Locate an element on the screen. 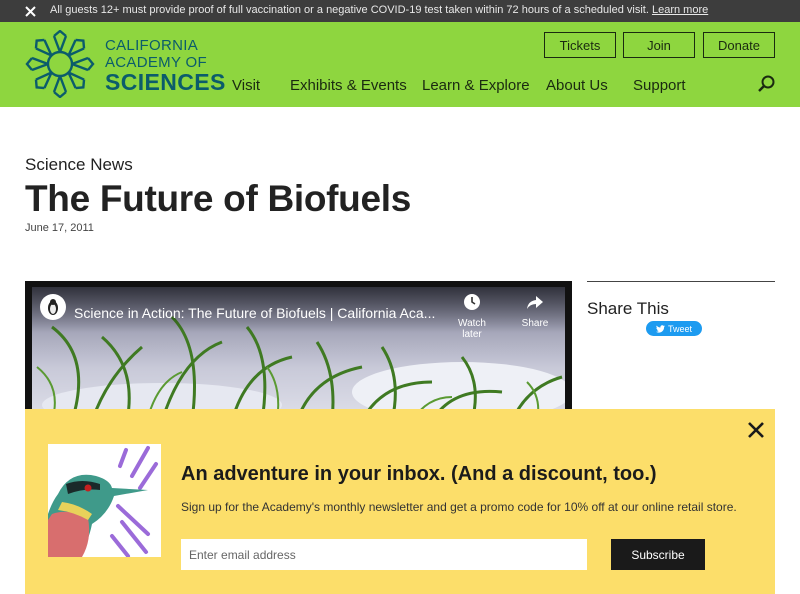  video-share-button: Share is located at coordinates (535, 311).